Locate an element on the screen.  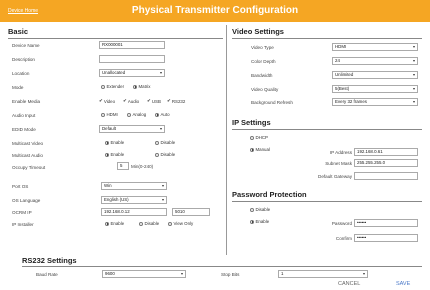
audio-input-auto-radio: Auto is located at coordinates (162, 114).